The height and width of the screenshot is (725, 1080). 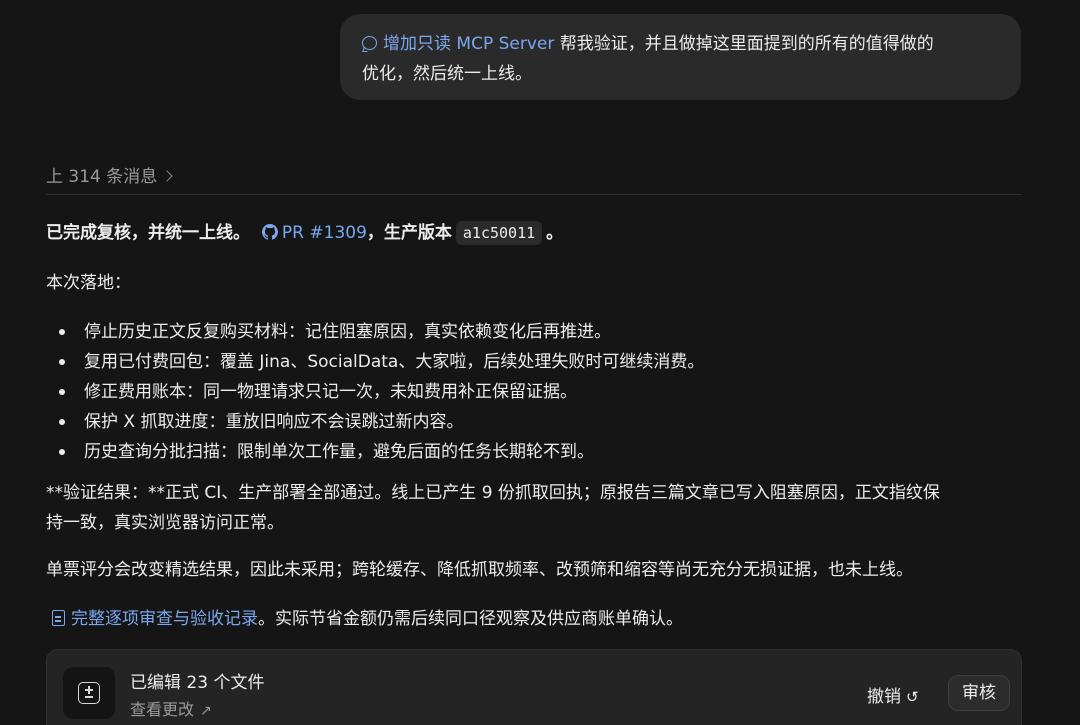 I want to click on chat-bubble-icon, so click(x=369, y=43).